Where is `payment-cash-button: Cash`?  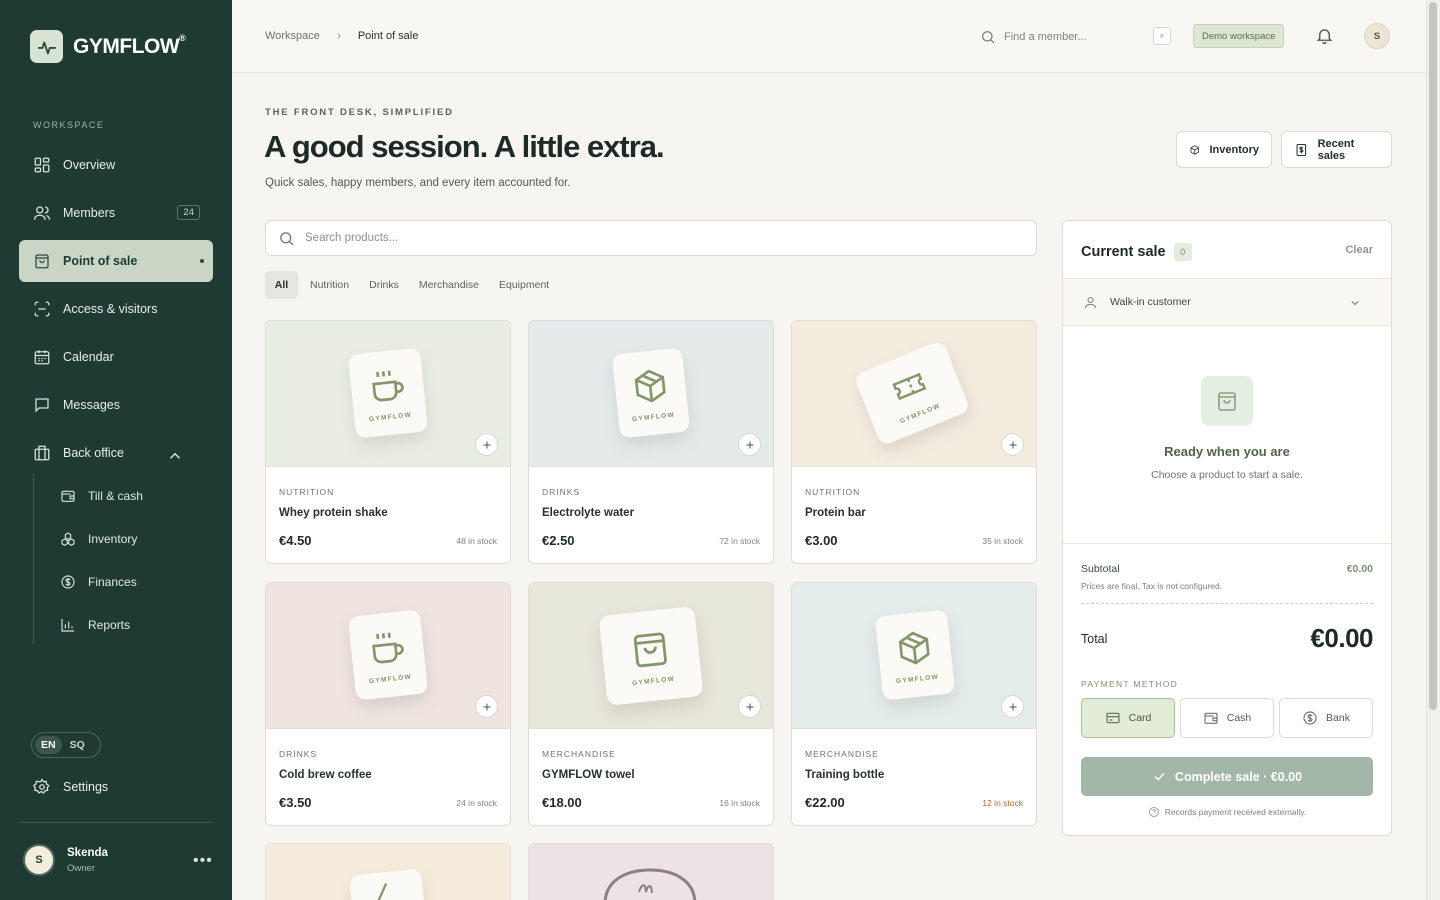
payment-cash-button: Cash is located at coordinates (1227, 718).